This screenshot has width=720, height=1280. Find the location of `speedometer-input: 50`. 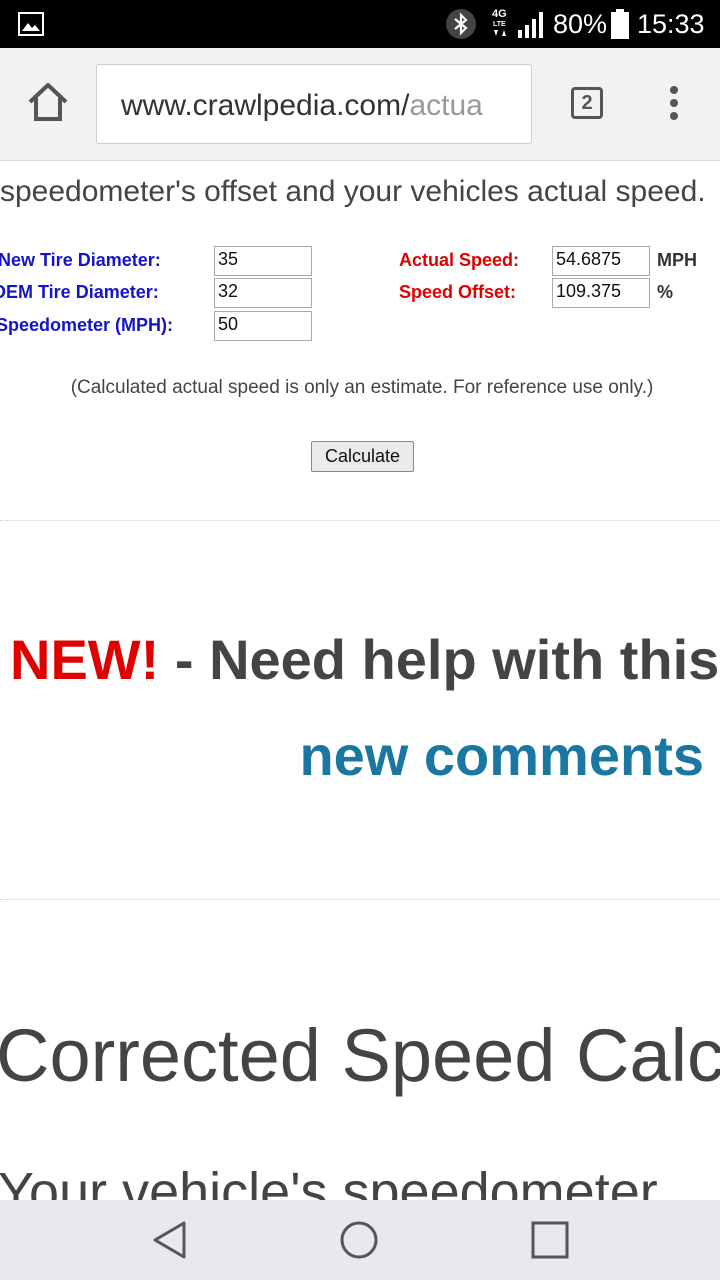

speedometer-input: 50 is located at coordinates (263, 326).